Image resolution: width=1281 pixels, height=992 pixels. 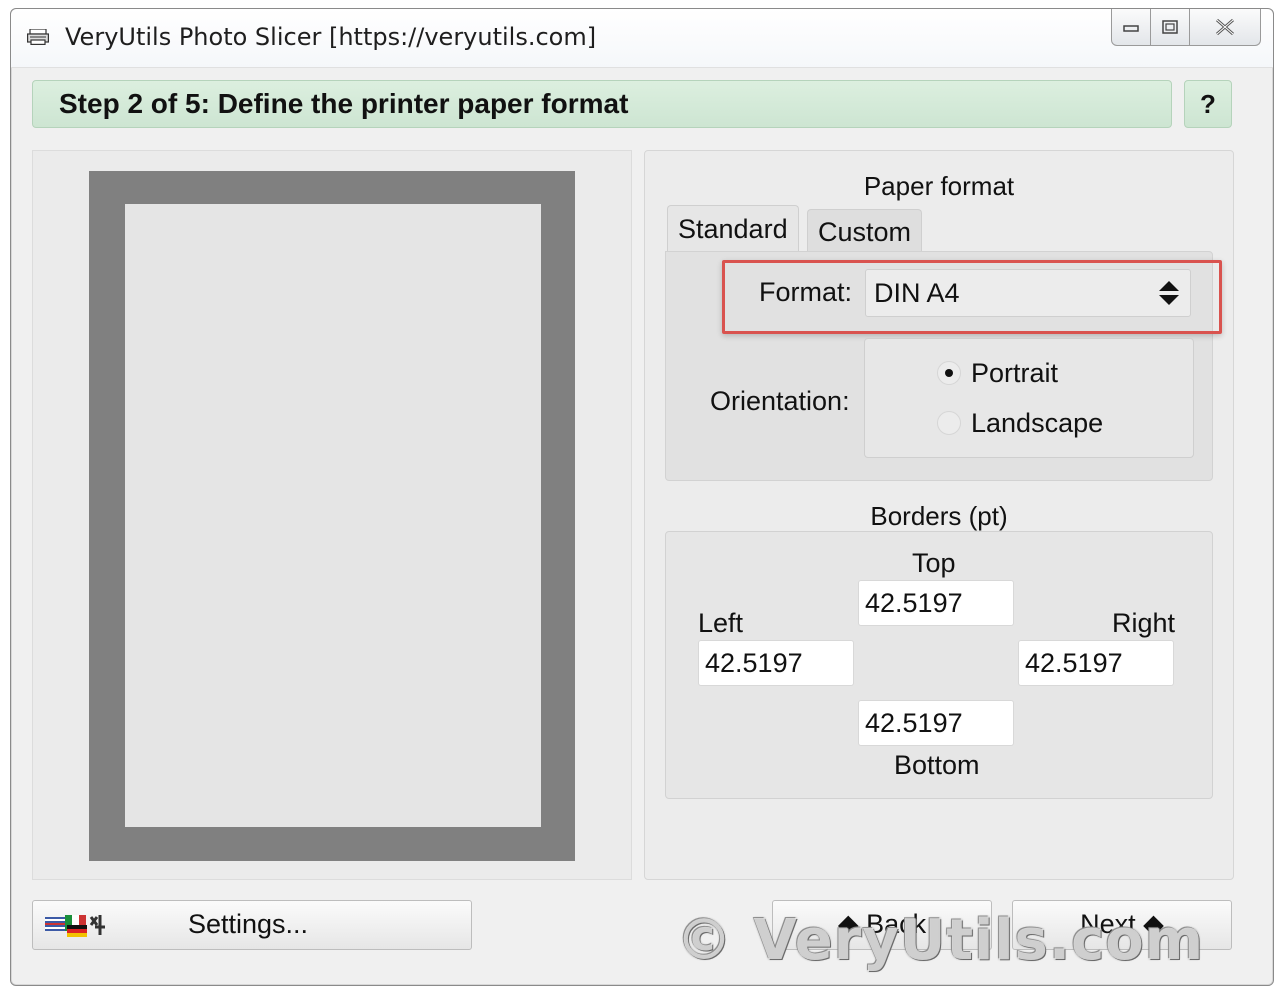 What do you see at coordinates (776, 663) in the screenshot?
I see `border-left-input: 42.5197` at bounding box center [776, 663].